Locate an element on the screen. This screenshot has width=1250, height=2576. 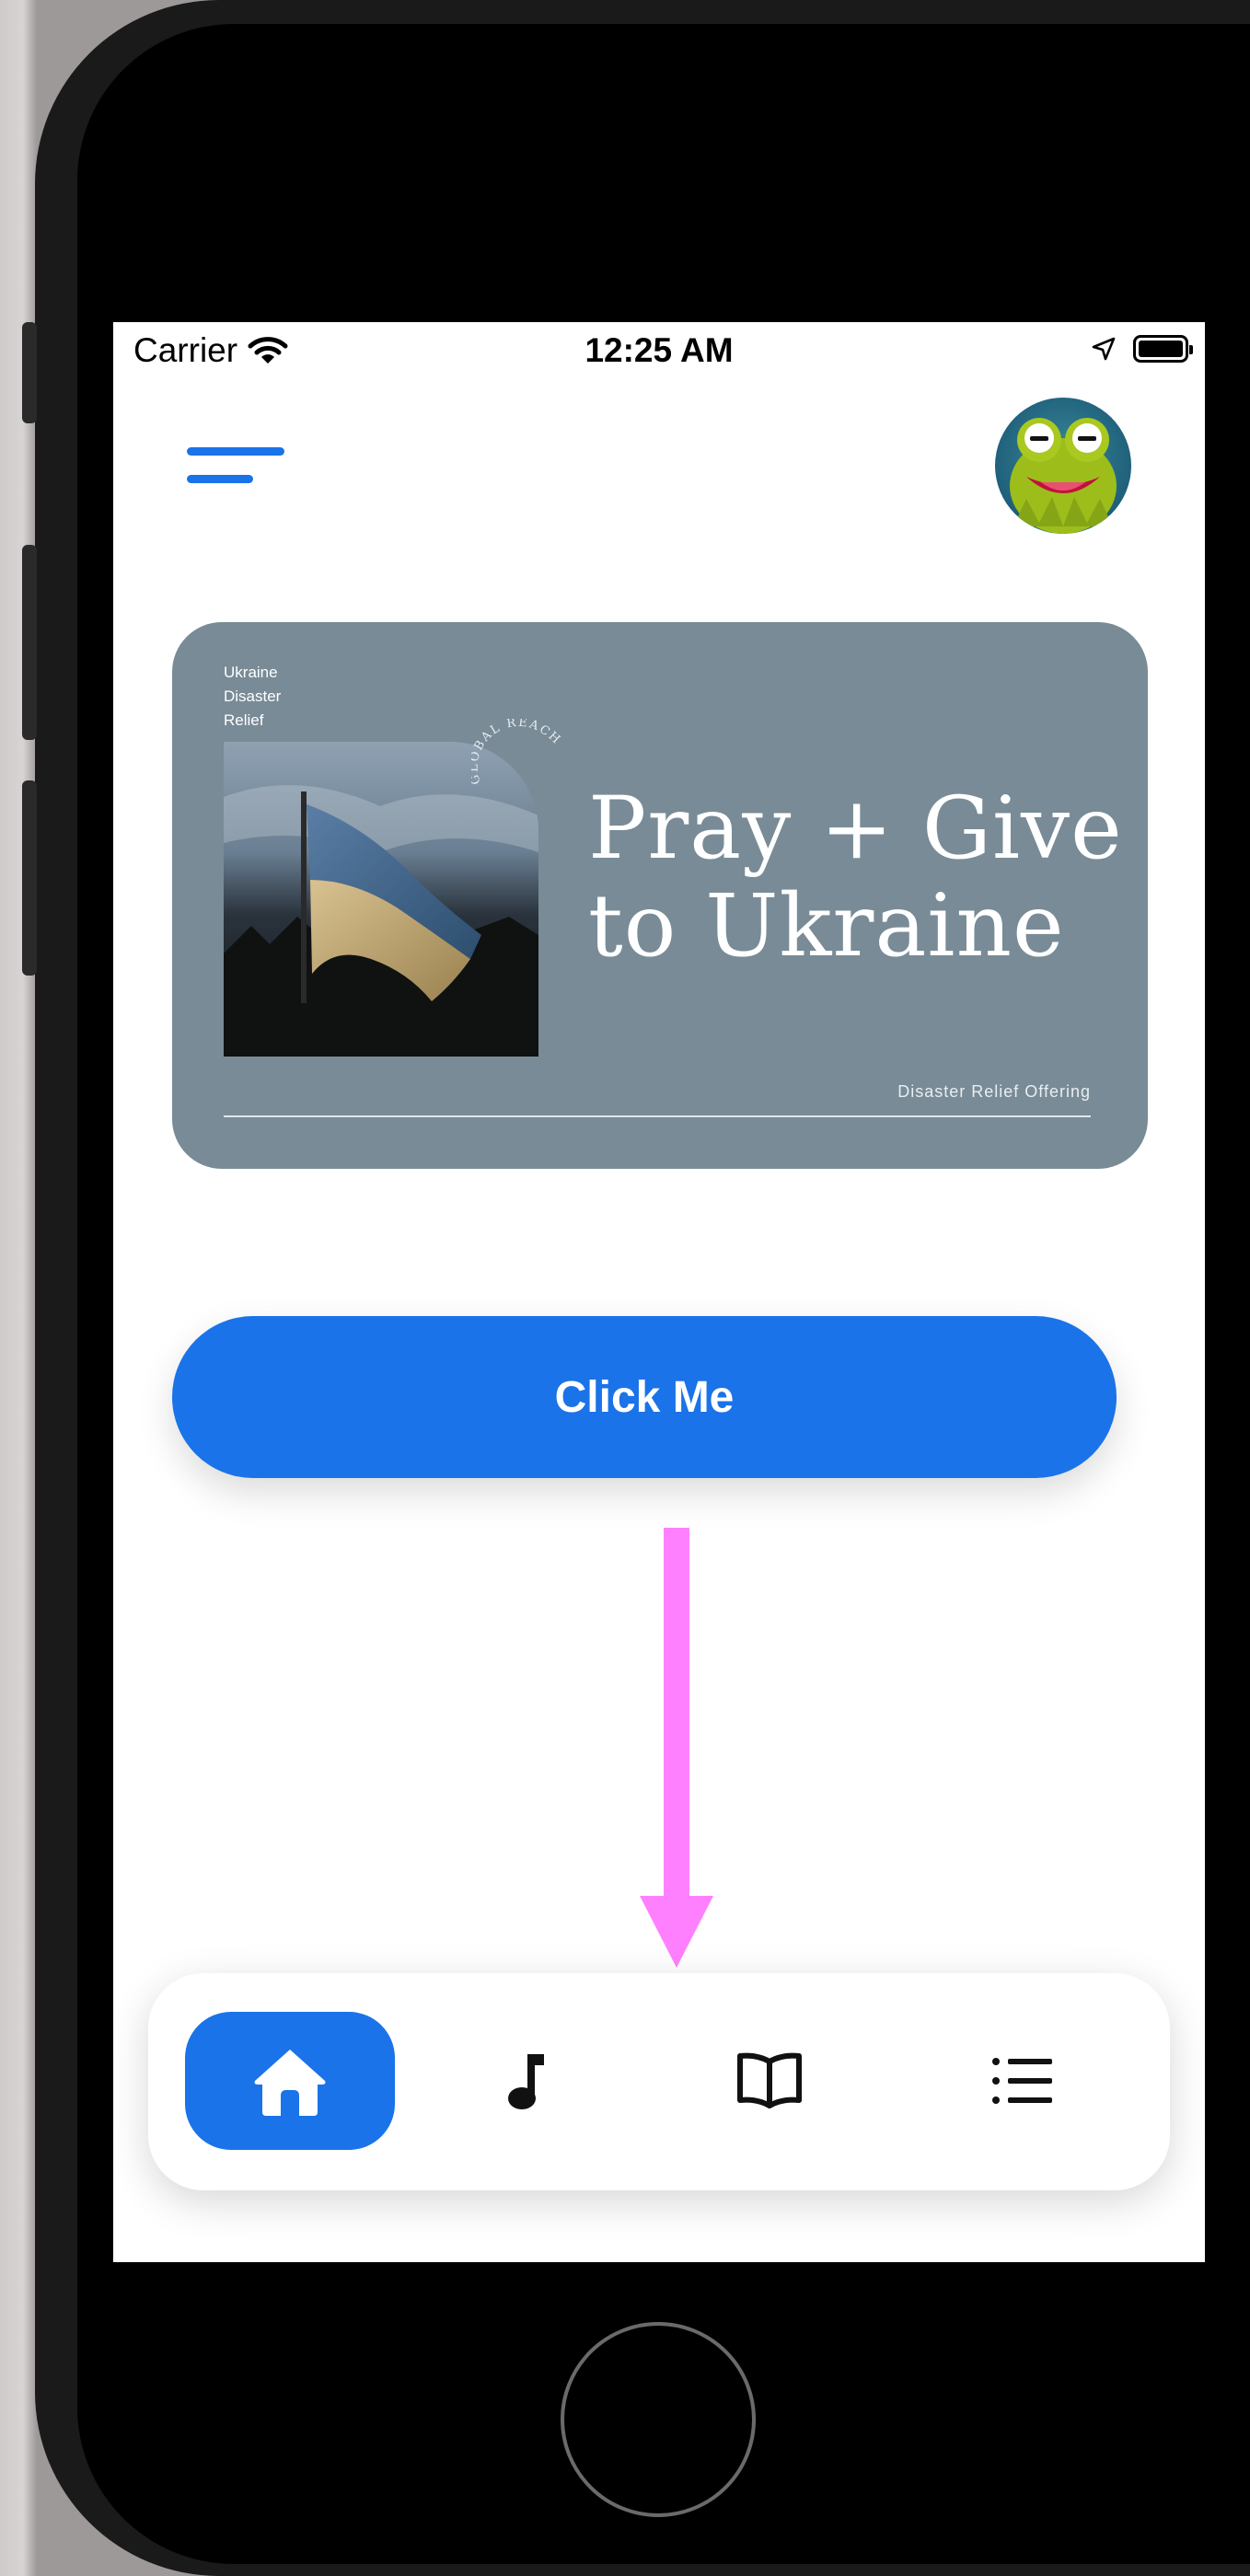
hamburger-menu-button is located at coordinates (237, 469).